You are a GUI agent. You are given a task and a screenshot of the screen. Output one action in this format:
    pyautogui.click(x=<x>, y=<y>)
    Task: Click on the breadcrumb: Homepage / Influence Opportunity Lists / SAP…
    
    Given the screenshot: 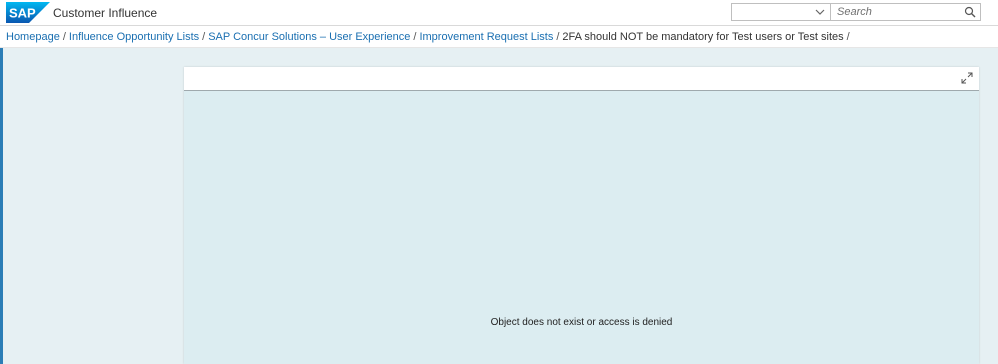 What is the action you would take?
    pyautogui.click(x=499, y=37)
    